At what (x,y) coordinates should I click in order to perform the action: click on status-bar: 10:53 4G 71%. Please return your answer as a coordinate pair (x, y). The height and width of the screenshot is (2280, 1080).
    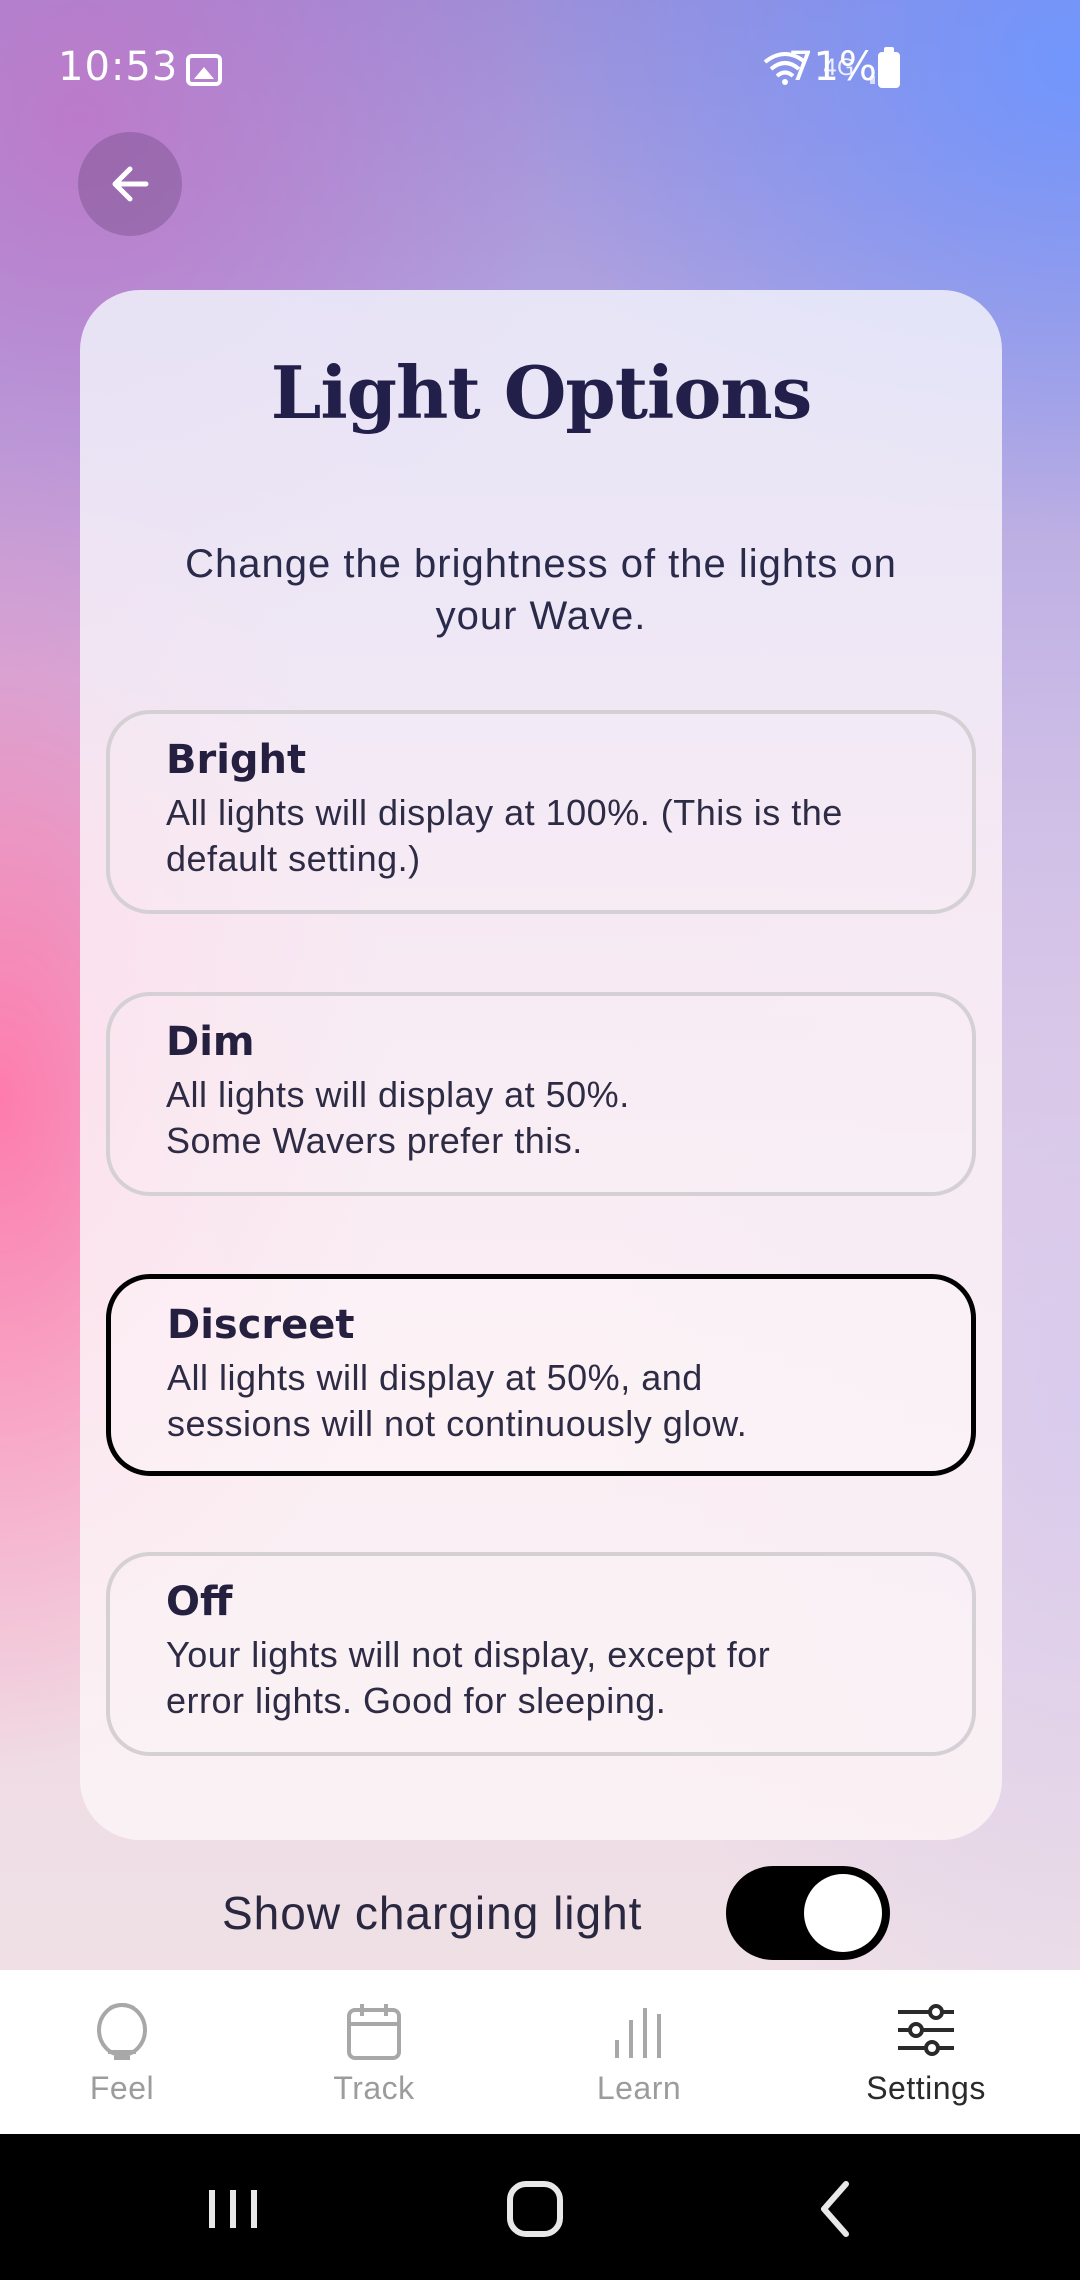
    Looking at the image, I should click on (540, 70).